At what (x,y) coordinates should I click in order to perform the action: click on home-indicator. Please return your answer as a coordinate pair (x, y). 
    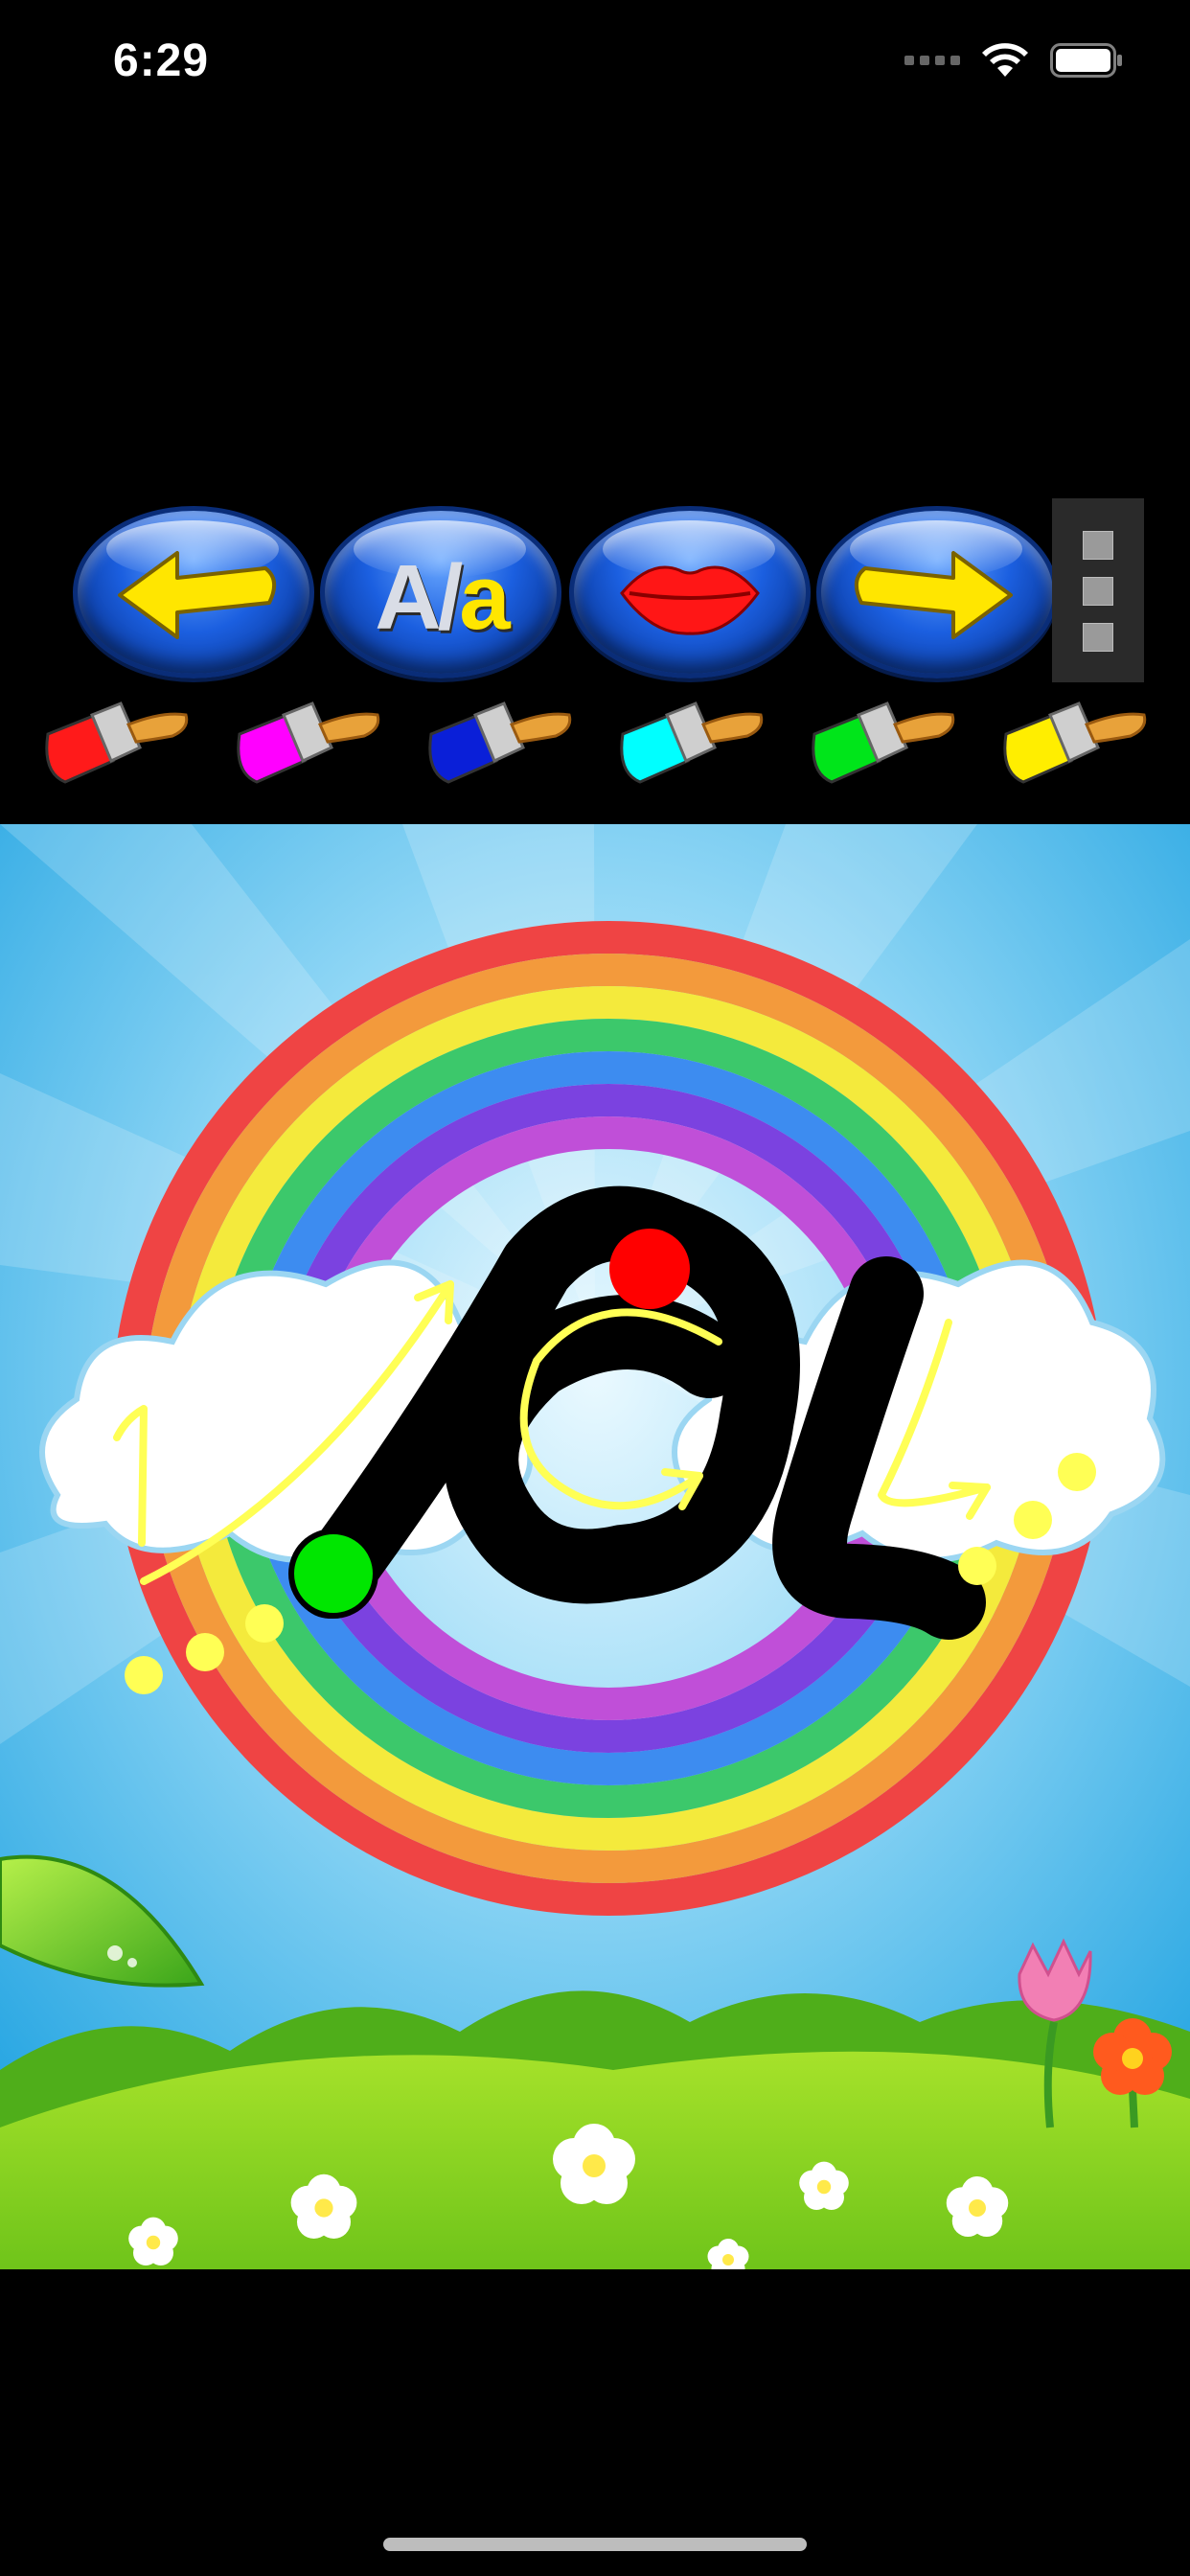
    Looking at the image, I should click on (595, 2544).